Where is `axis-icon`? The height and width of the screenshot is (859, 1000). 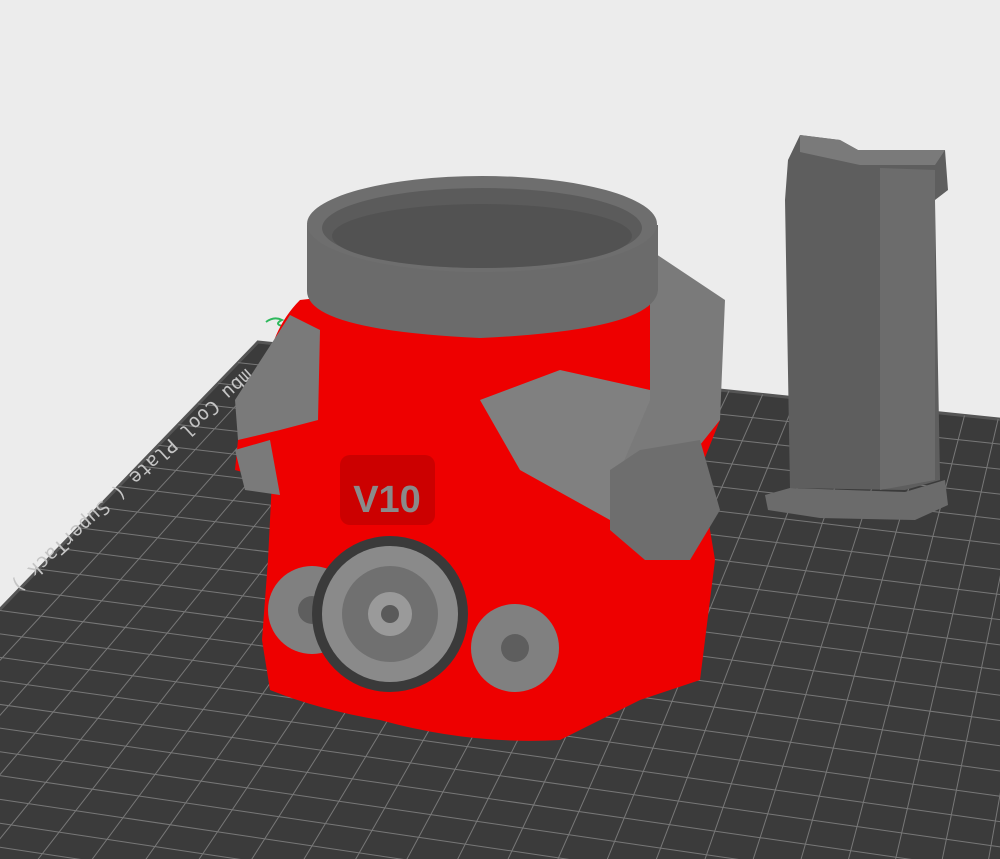
axis-icon is located at coordinates (274, 322).